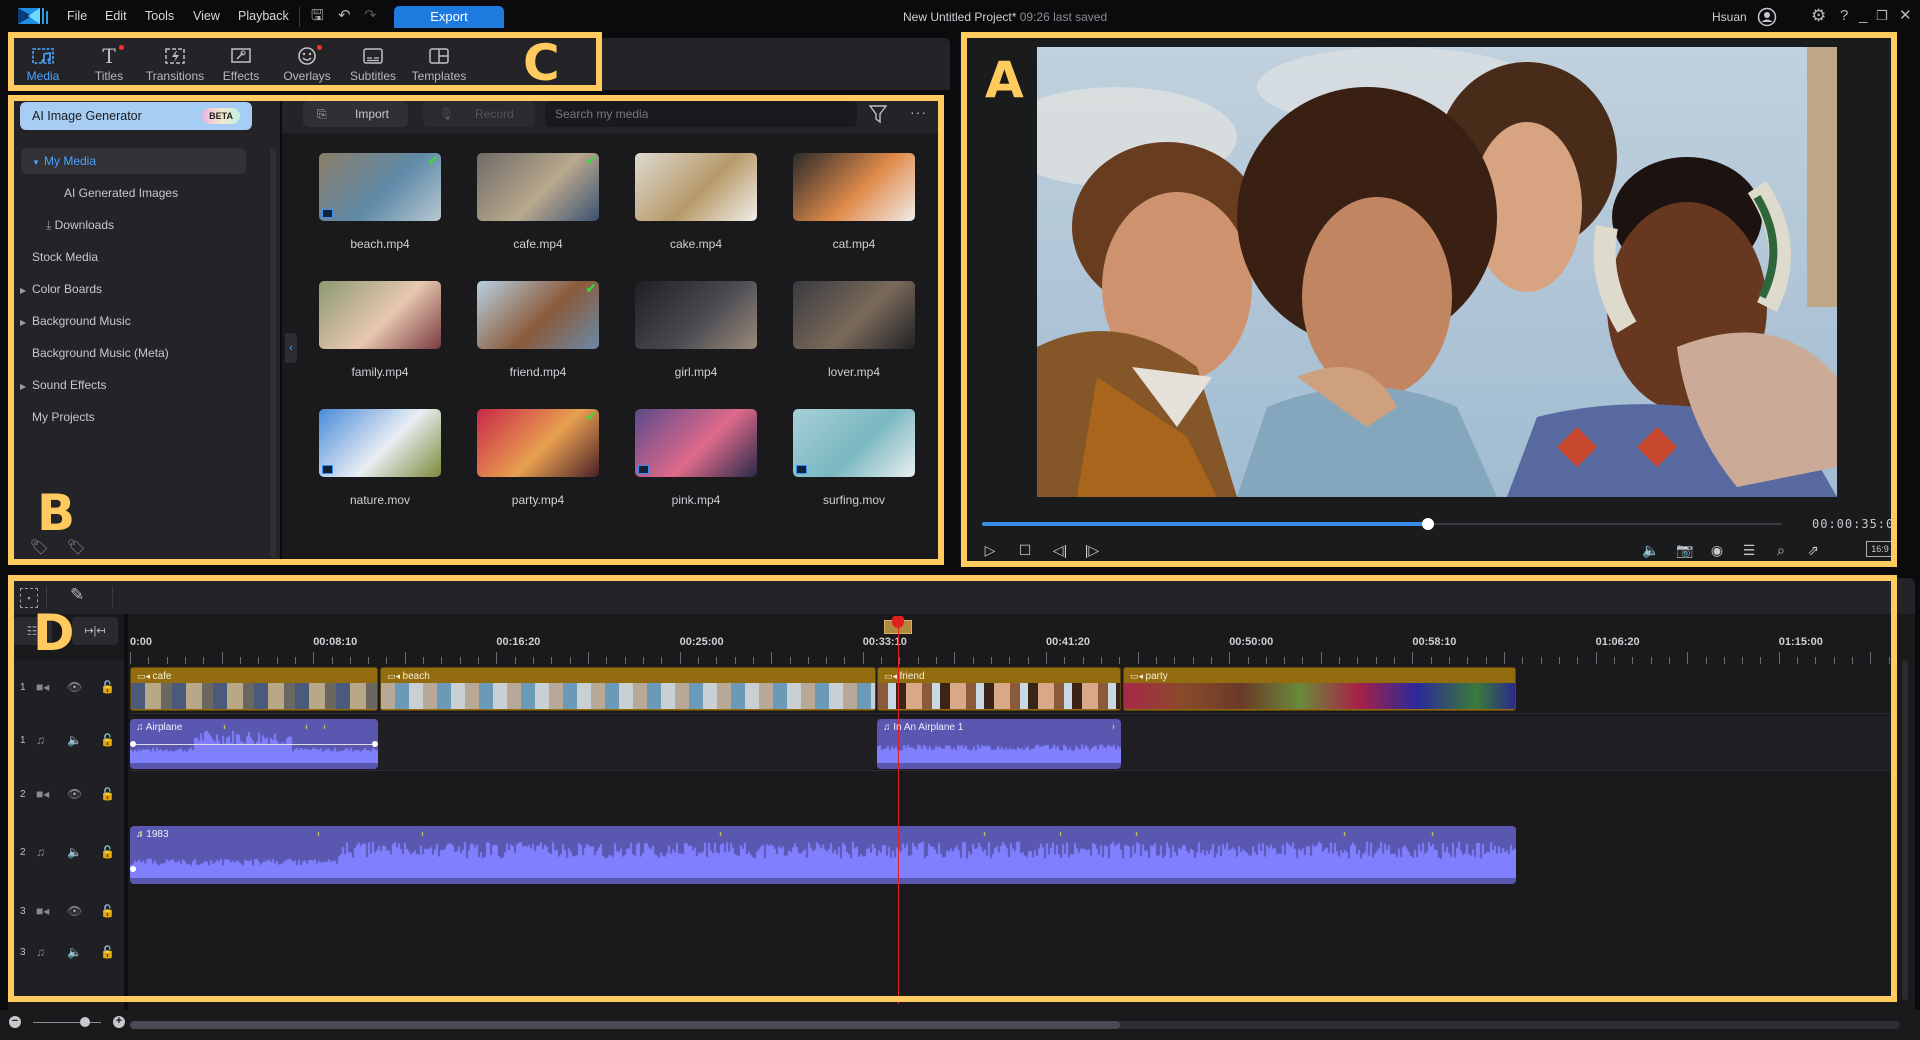 The image size is (1920, 1040). What do you see at coordinates (291, 348) in the screenshot?
I see `collapse-tree-handle: ‹` at bounding box center [291, 348].